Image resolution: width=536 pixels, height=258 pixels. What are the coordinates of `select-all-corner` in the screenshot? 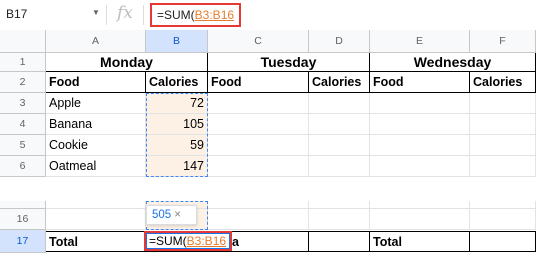 It's located at (23, 41).